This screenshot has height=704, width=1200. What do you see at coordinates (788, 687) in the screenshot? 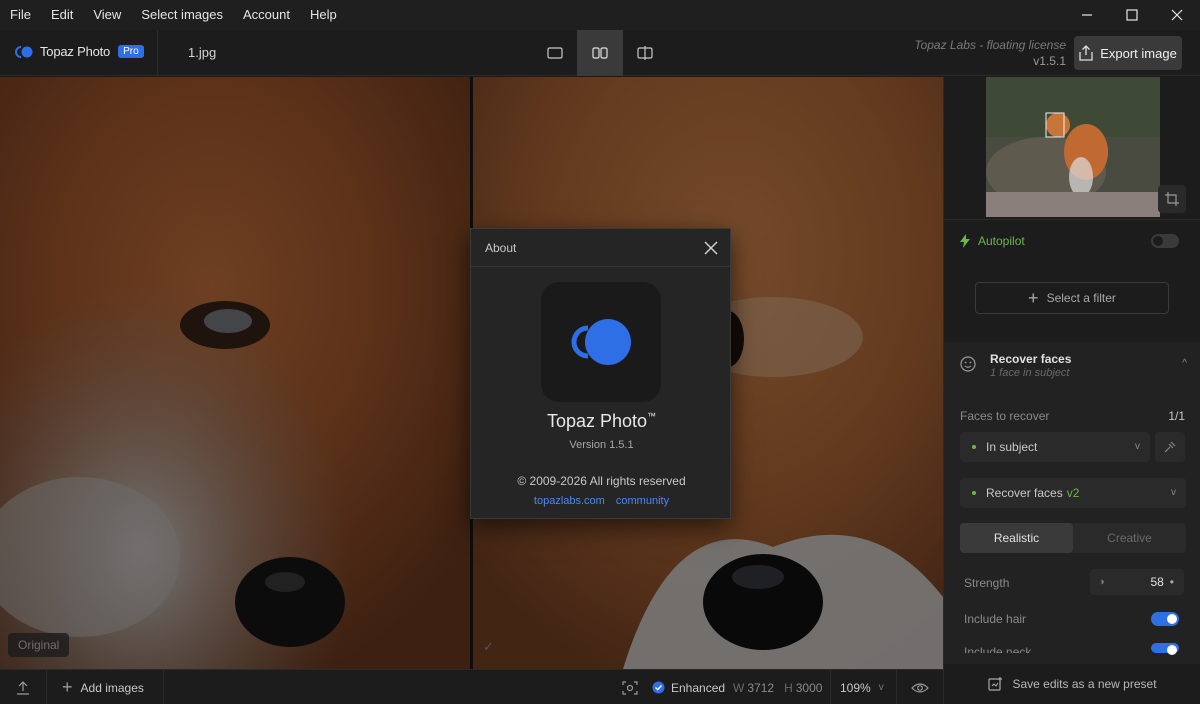
I see `height-label: H` at bounding box center [788, 687].